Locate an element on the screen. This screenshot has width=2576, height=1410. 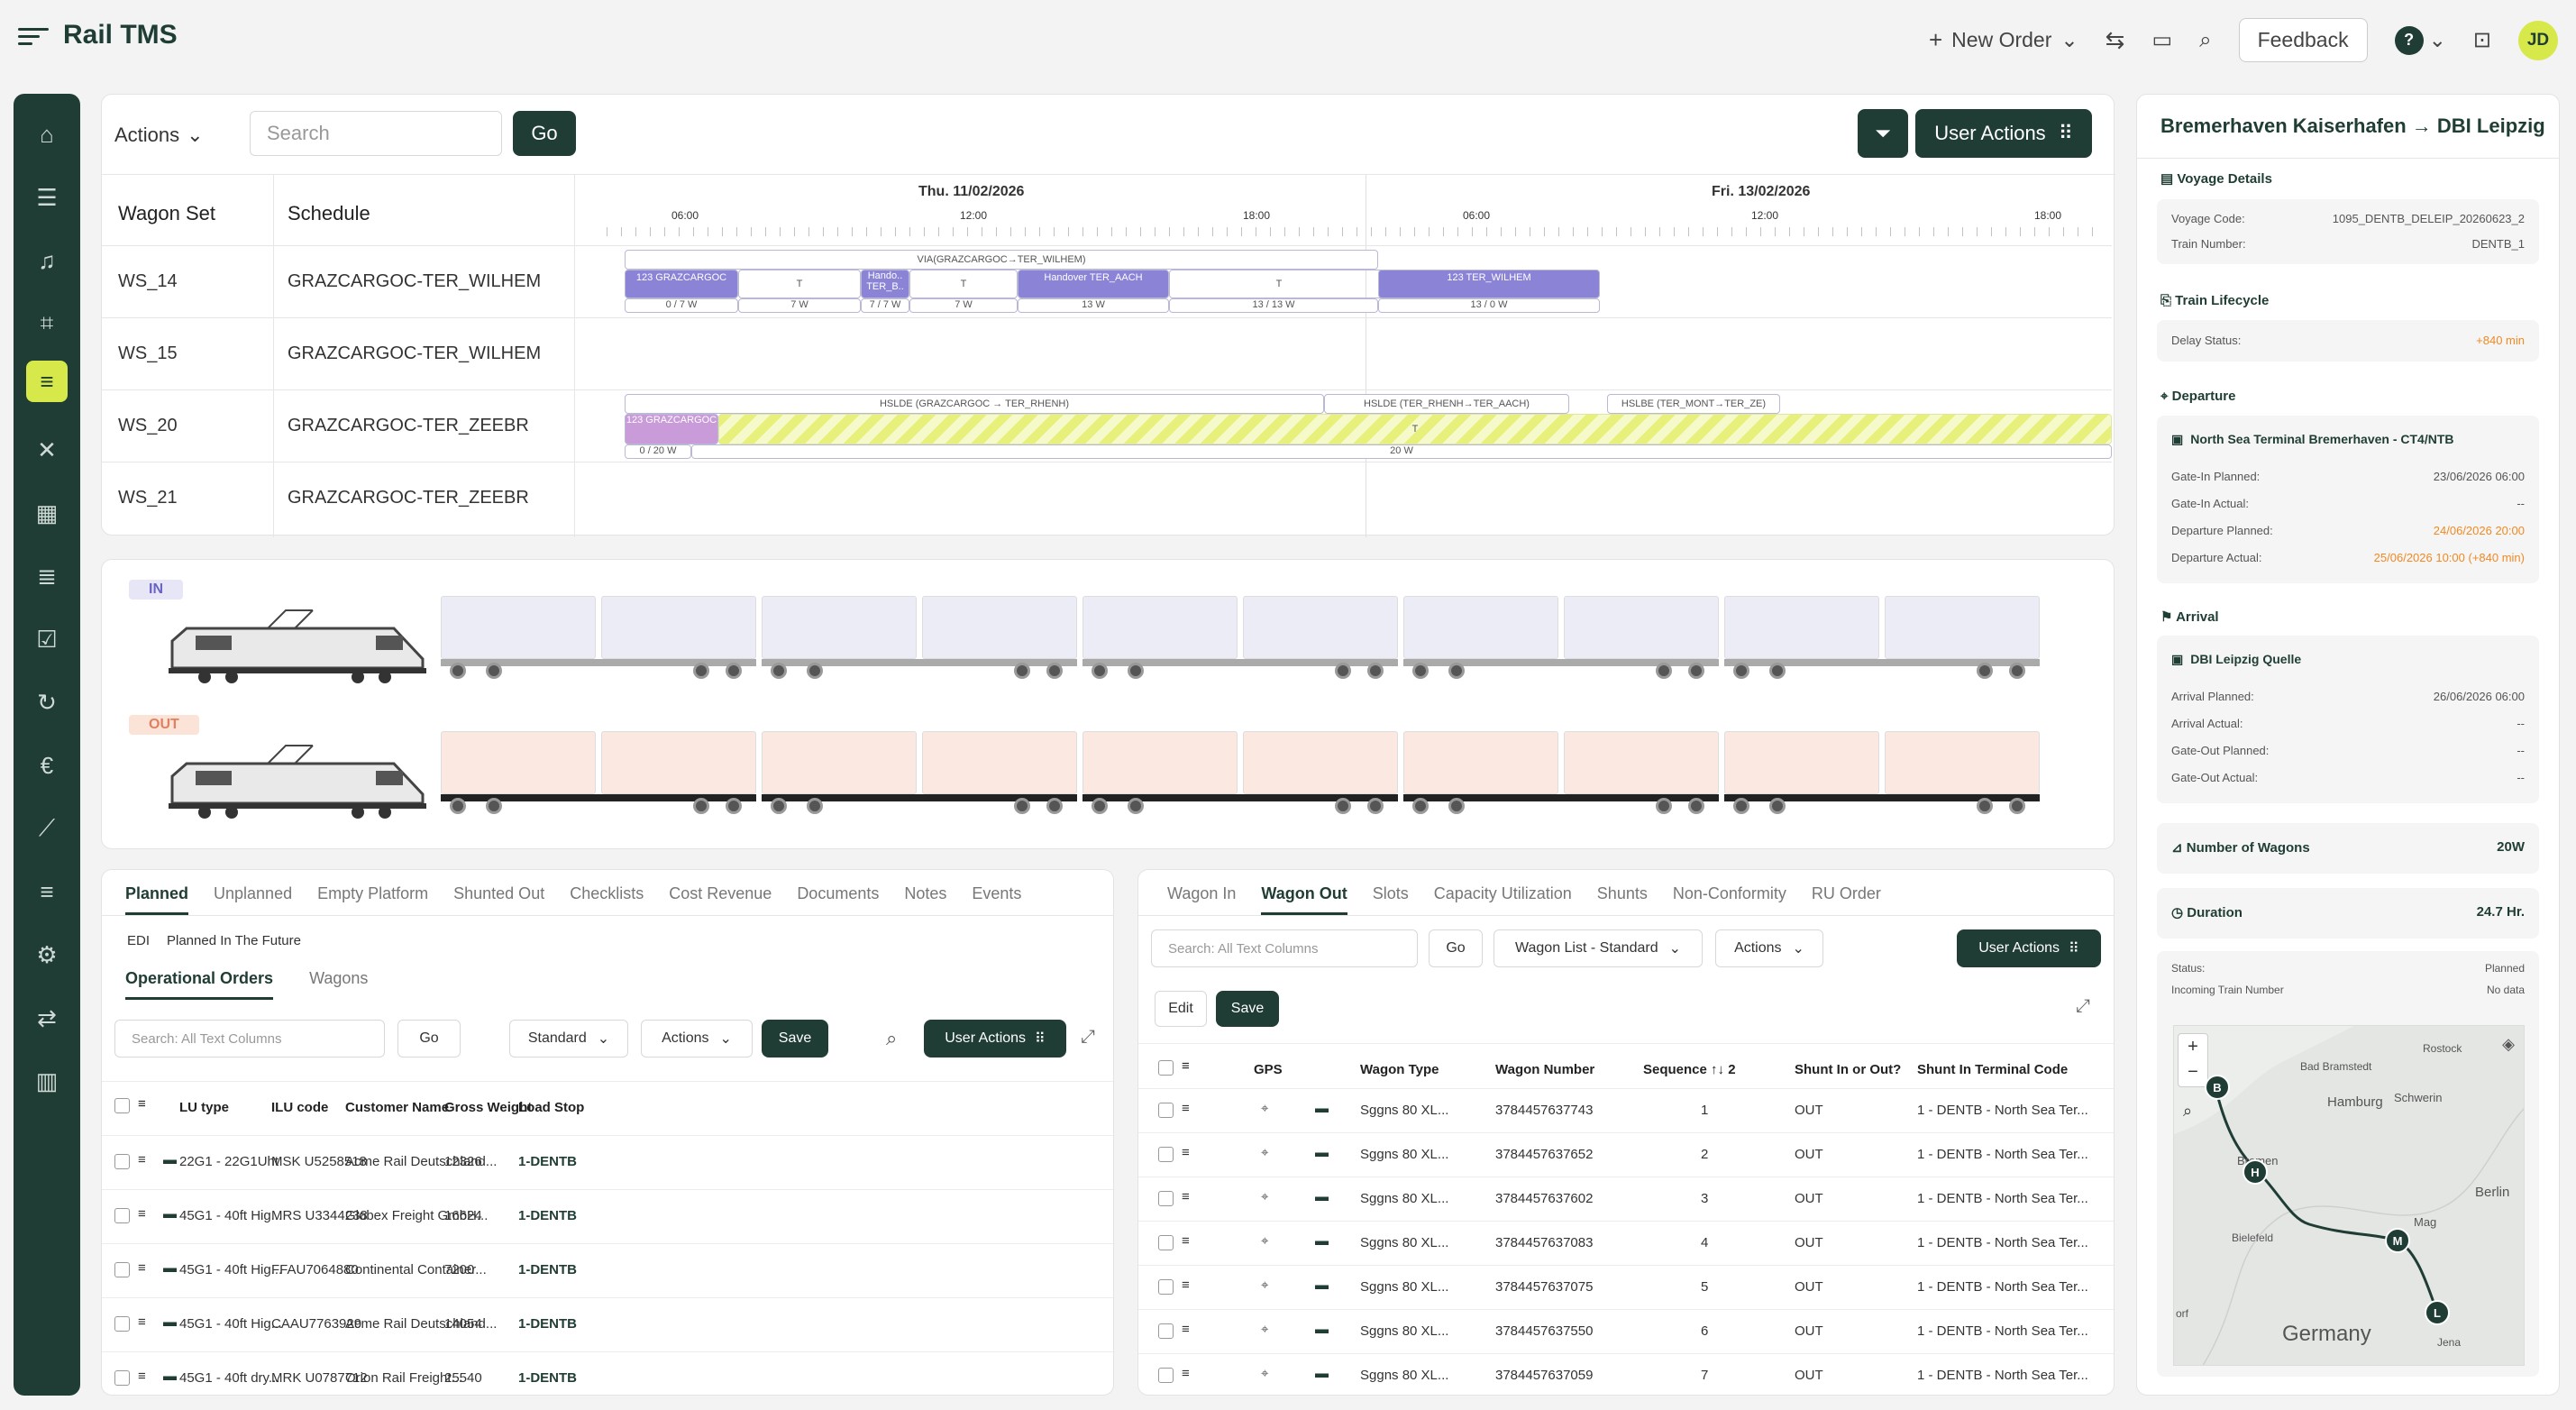
gantt-row: WS_21 GRAZCARGOC-TER_ZEEBR is located at coordinates (1107, 498).